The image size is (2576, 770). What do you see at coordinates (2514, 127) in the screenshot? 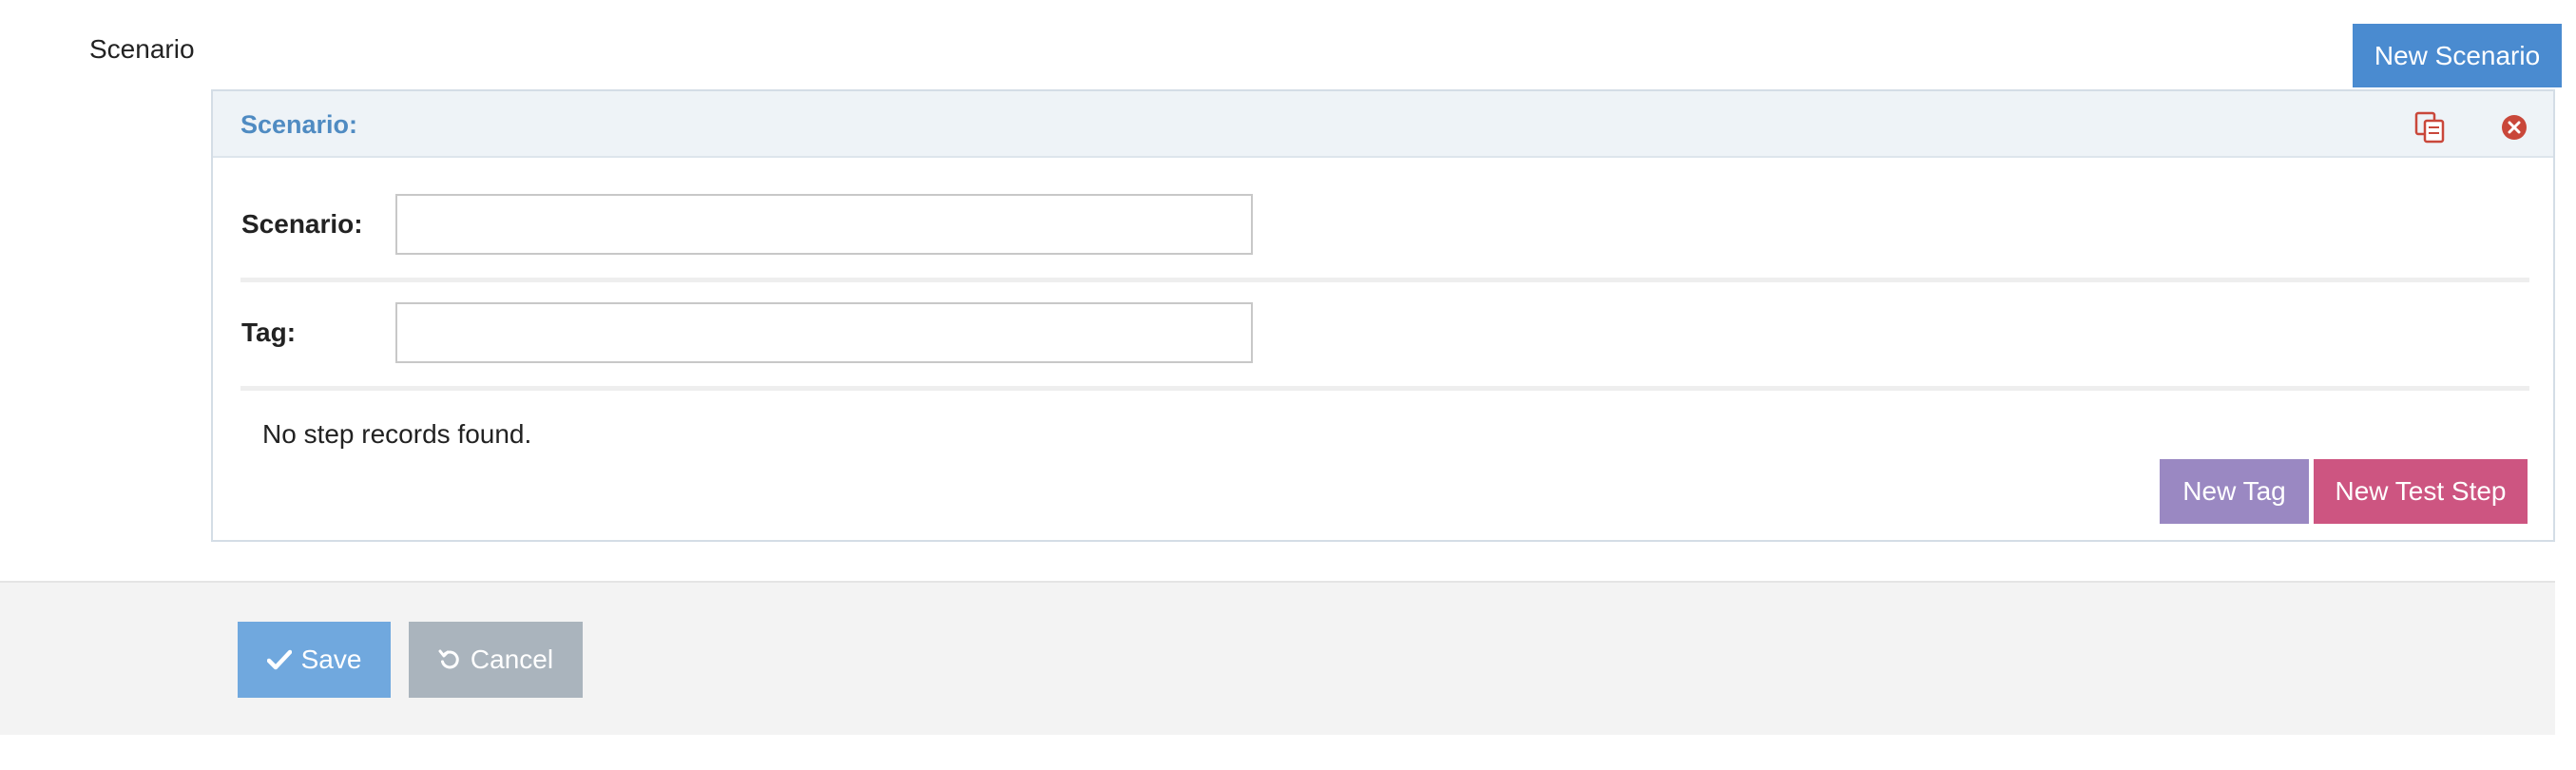
I see `close-circle-icon` at bounding box center [2514, 127].